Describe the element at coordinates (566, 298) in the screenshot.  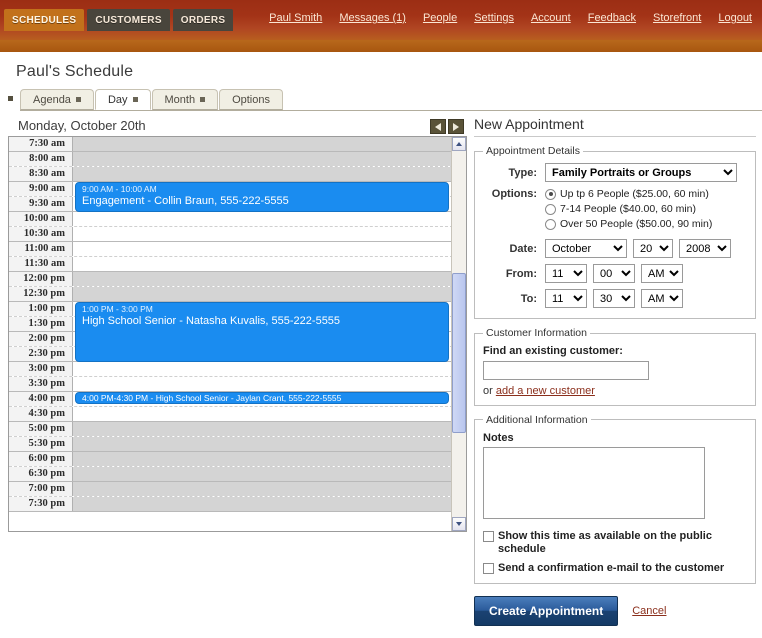
I see `to-hour-select: 11` at that location.